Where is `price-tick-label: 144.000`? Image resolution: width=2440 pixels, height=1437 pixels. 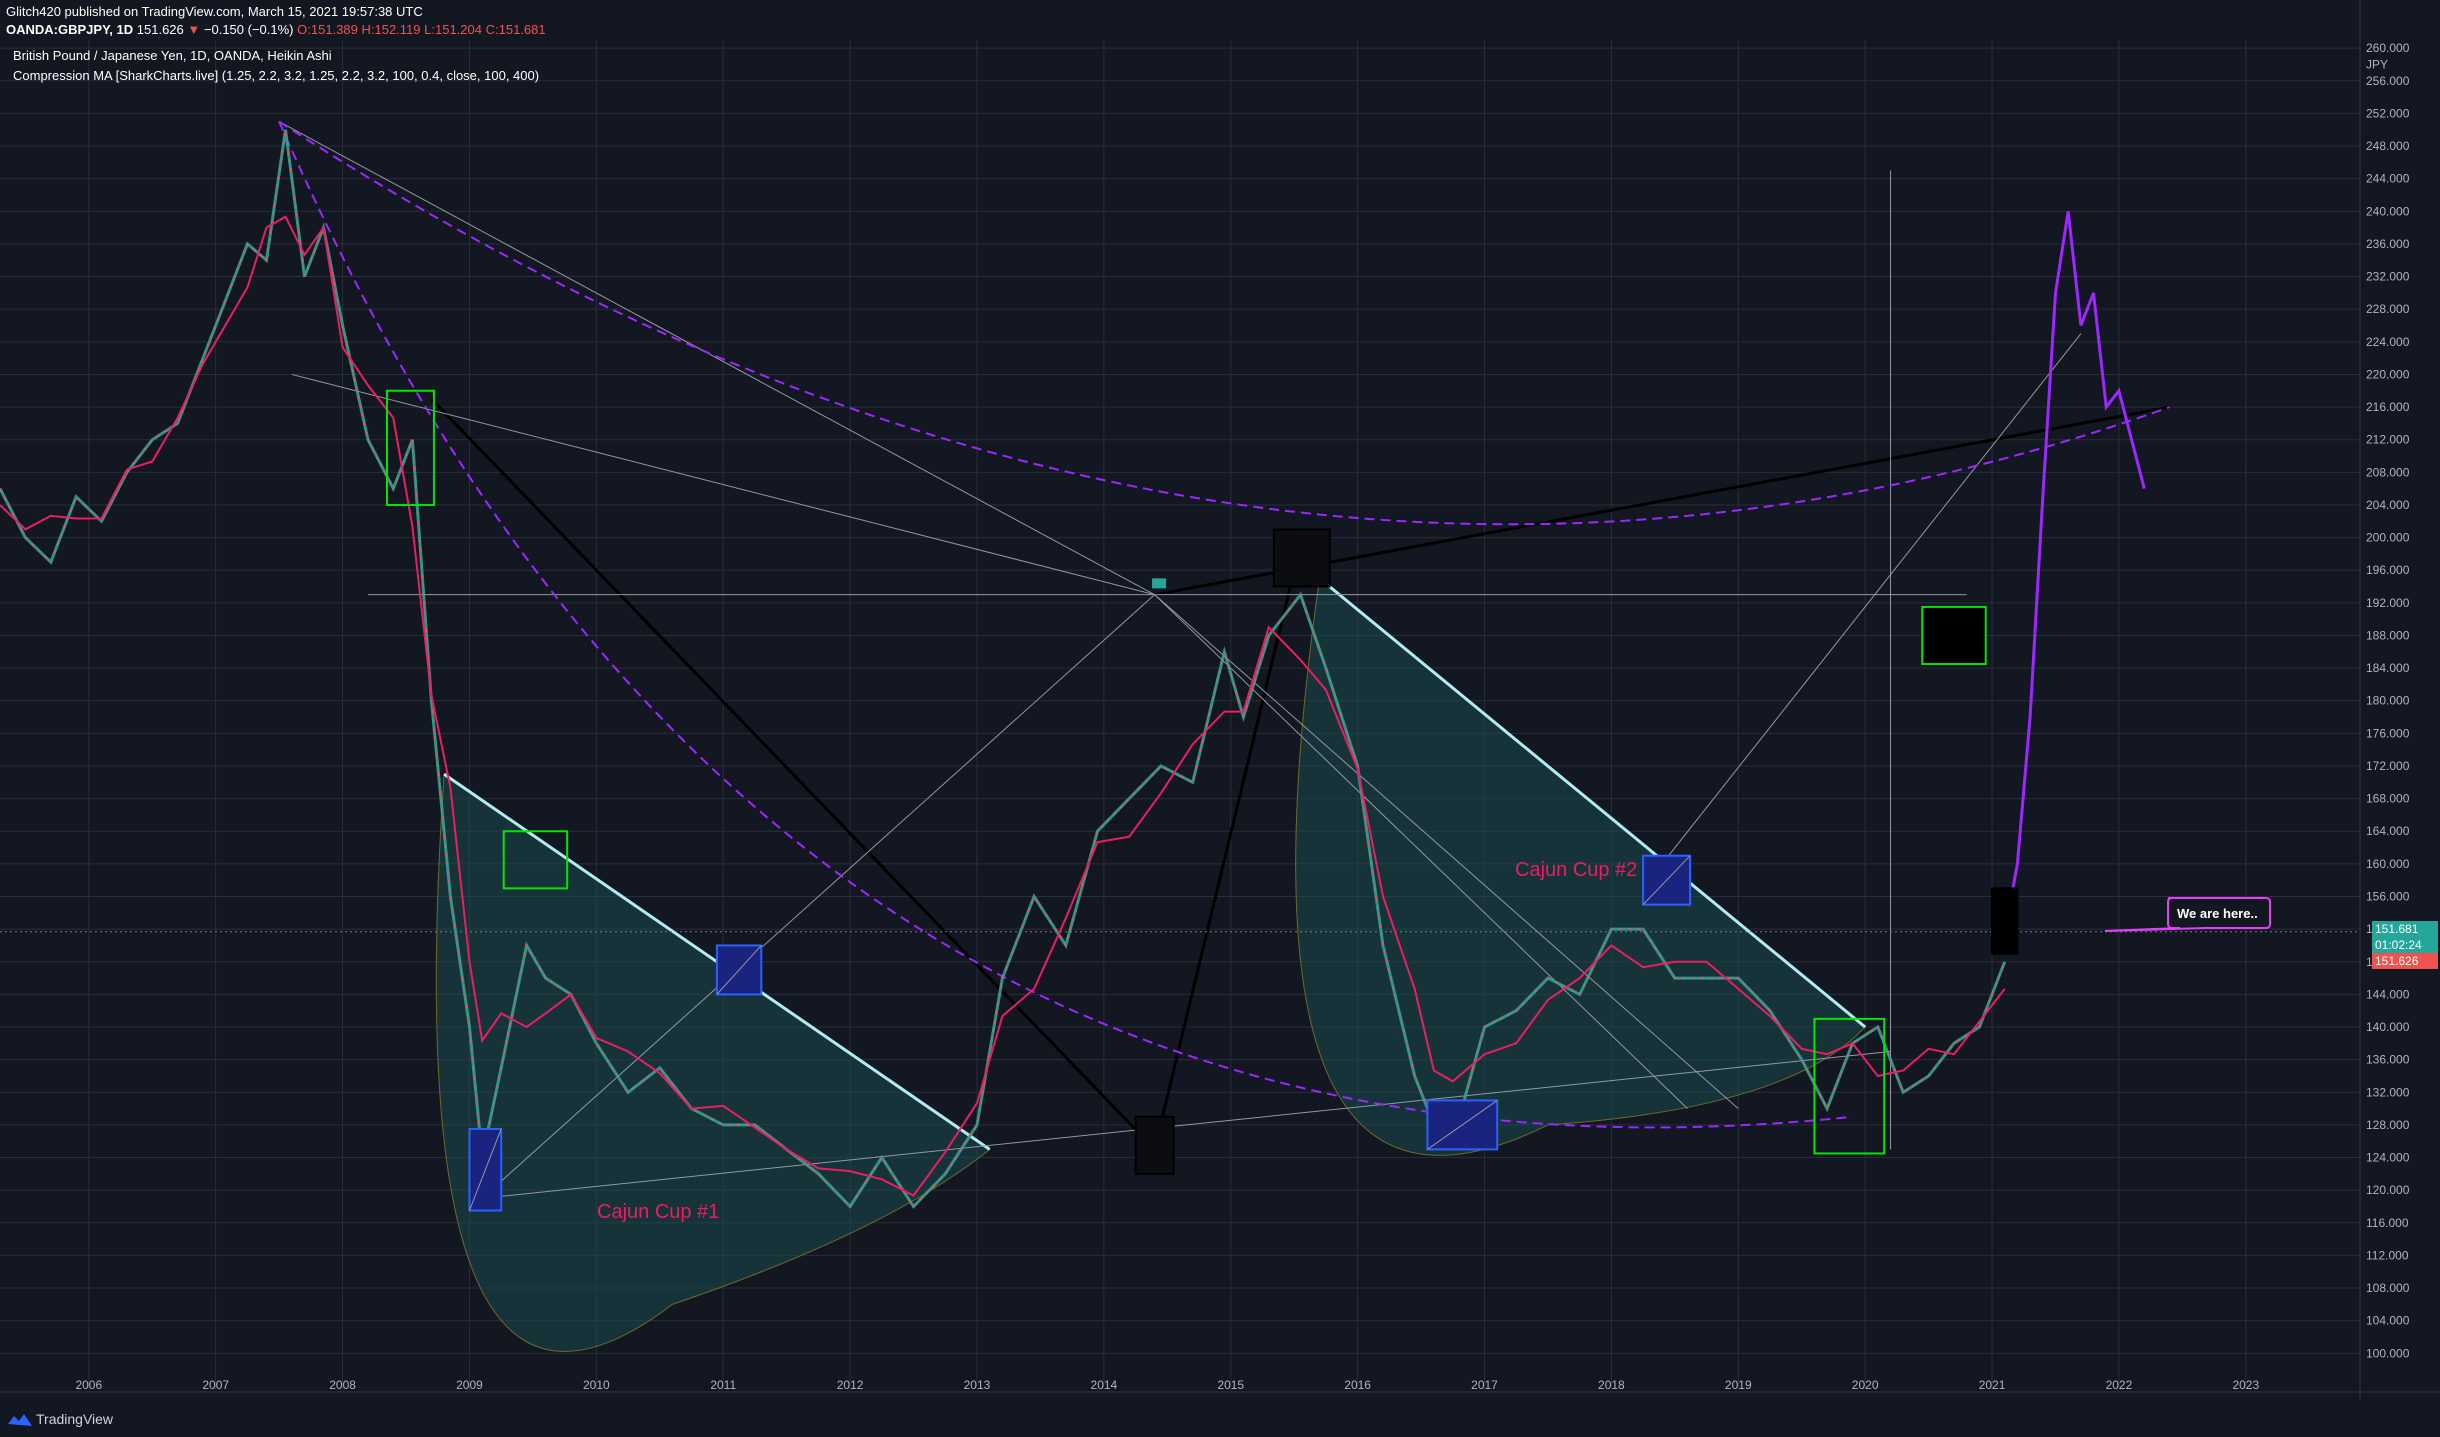 price-tick-label: 144.000 is located at coordinates (2388, 994).